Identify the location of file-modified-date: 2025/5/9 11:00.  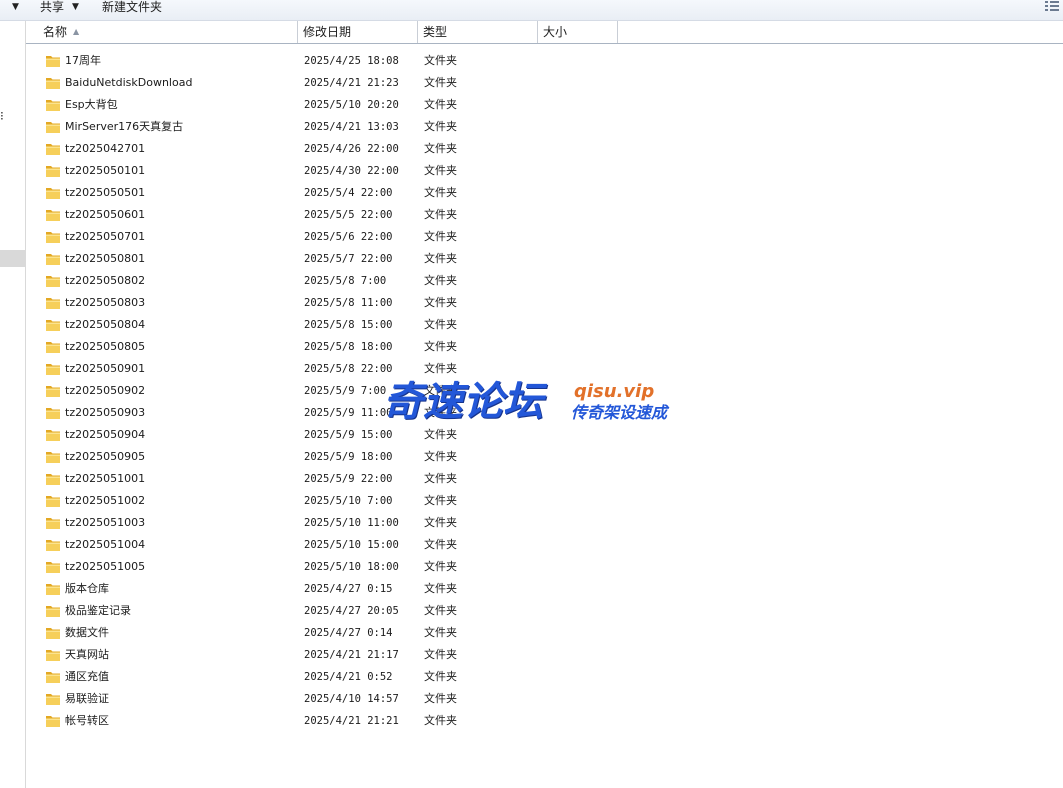
(348, 413).